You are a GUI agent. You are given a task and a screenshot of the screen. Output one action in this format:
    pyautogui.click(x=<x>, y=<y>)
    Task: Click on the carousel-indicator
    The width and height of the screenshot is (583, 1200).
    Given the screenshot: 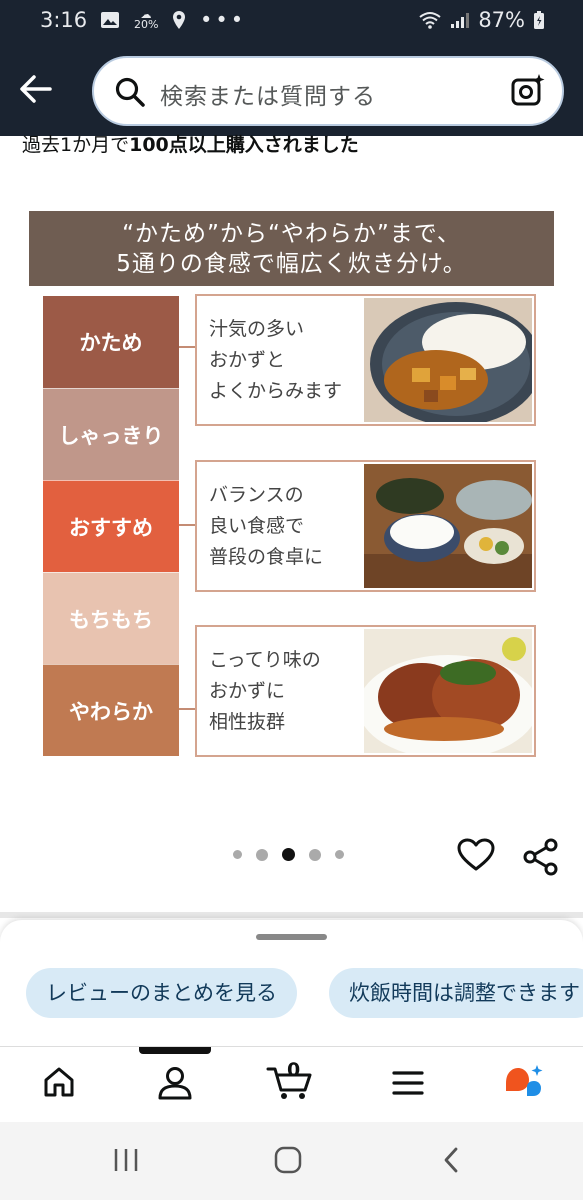 What is the action you would take?
    pyautogui.click(x=288, y=854)
    